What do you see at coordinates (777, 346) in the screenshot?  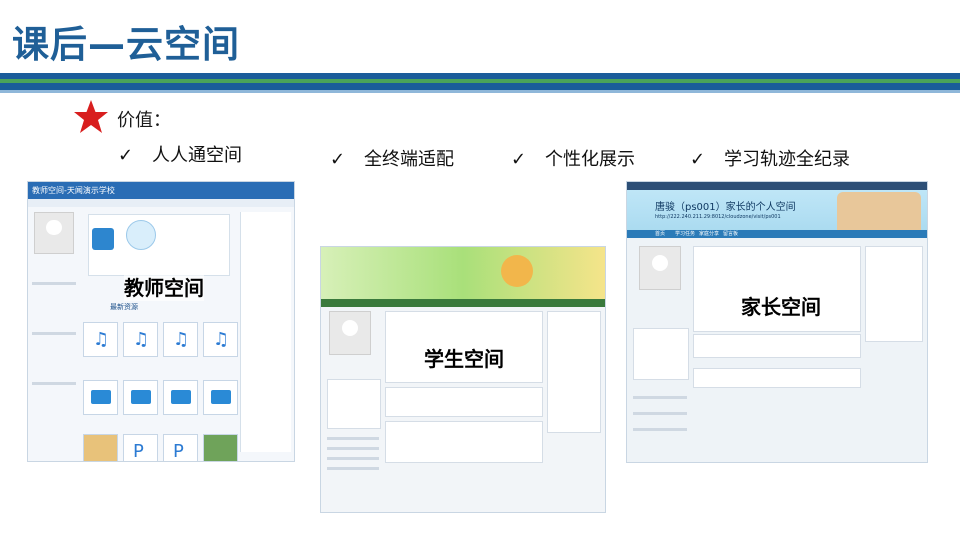 I see `parent-record-panel` at bounding box center [777, 346].